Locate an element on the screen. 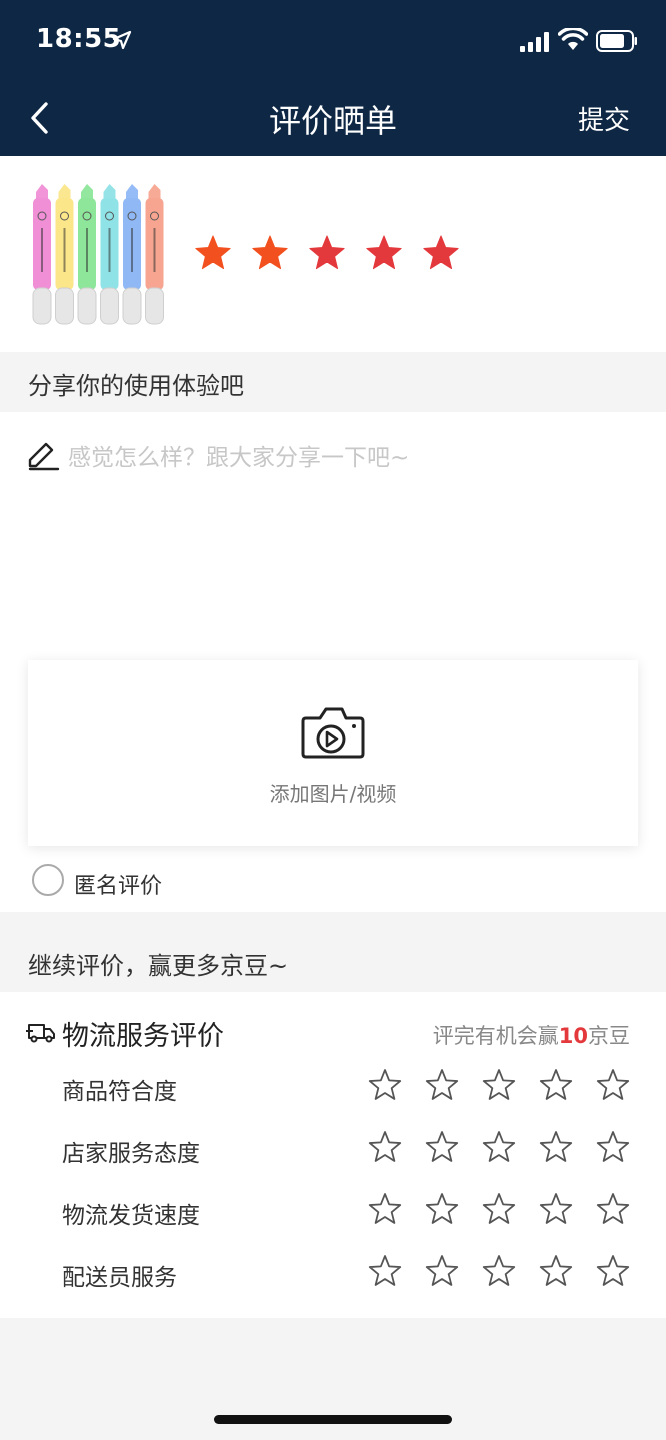 The image size is (666, 1440). home-indicator is located at coordinates (333, 1419).